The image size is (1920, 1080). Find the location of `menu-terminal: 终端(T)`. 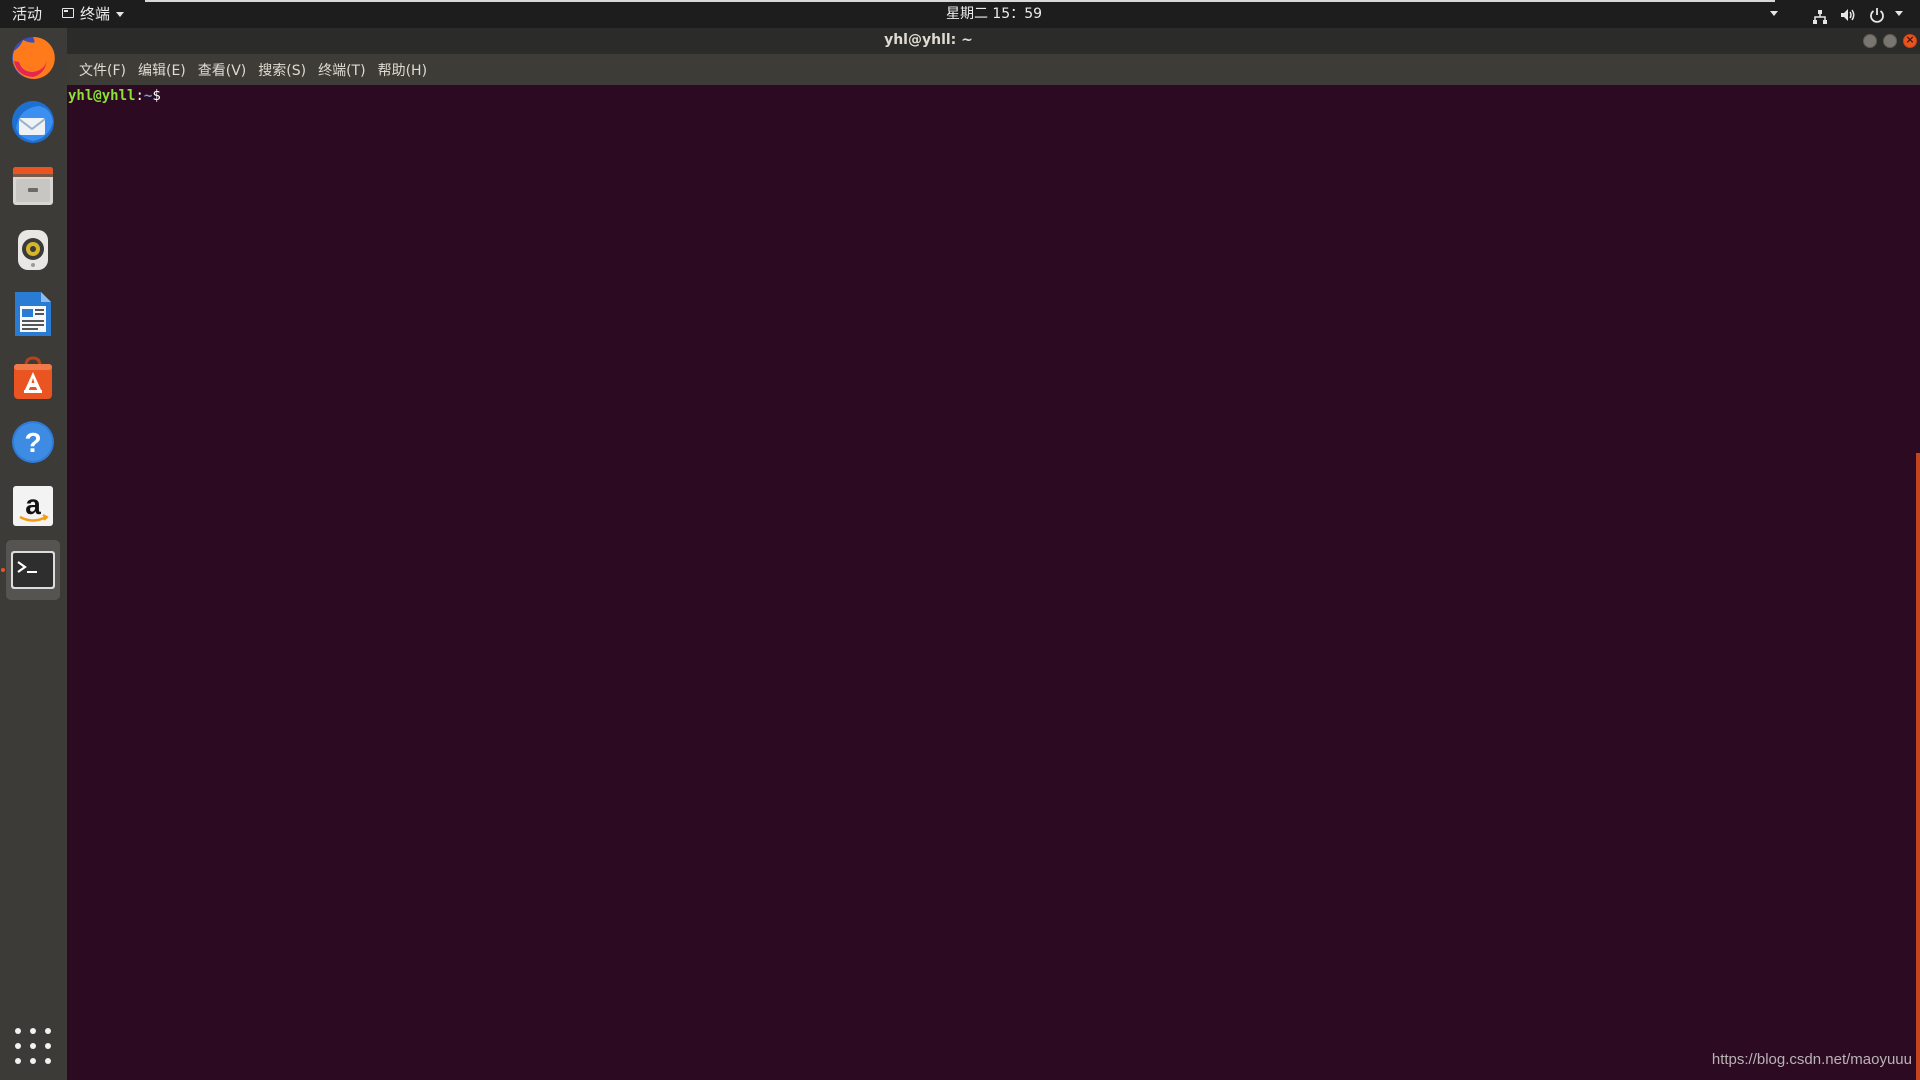

menu-terminal: 终端(T) is located at coordinates (341, 70).